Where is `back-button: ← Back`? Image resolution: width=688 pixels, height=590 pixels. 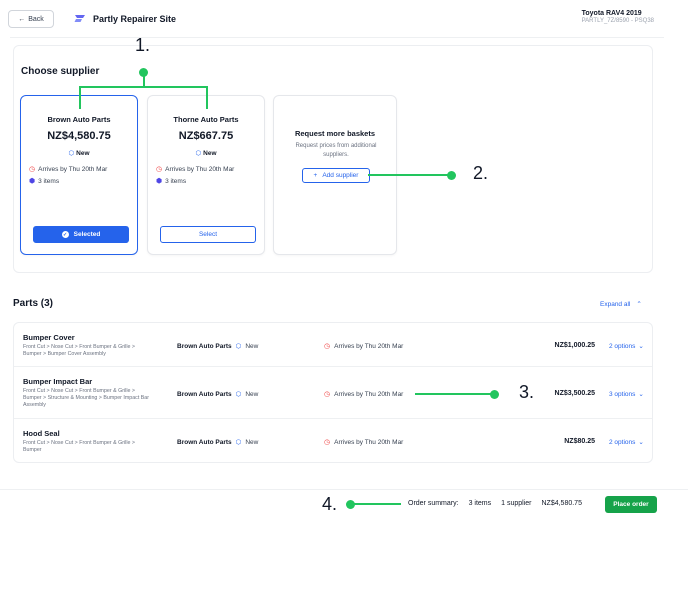 back-button: ← Back is located at coordinates (31, 19).